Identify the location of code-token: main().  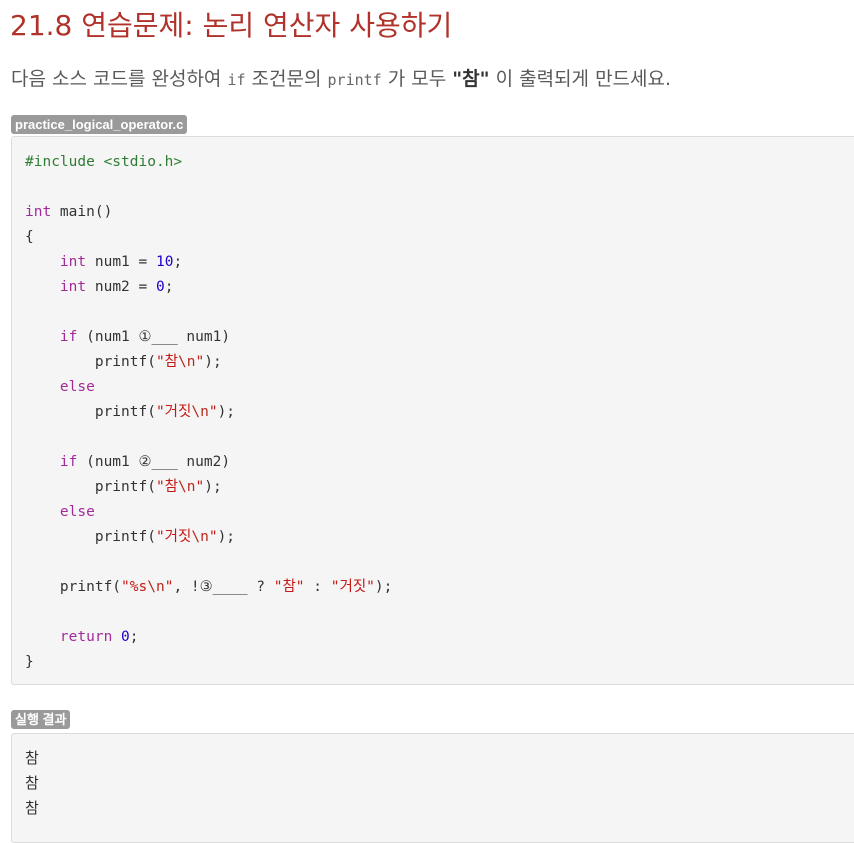
(82, 212).